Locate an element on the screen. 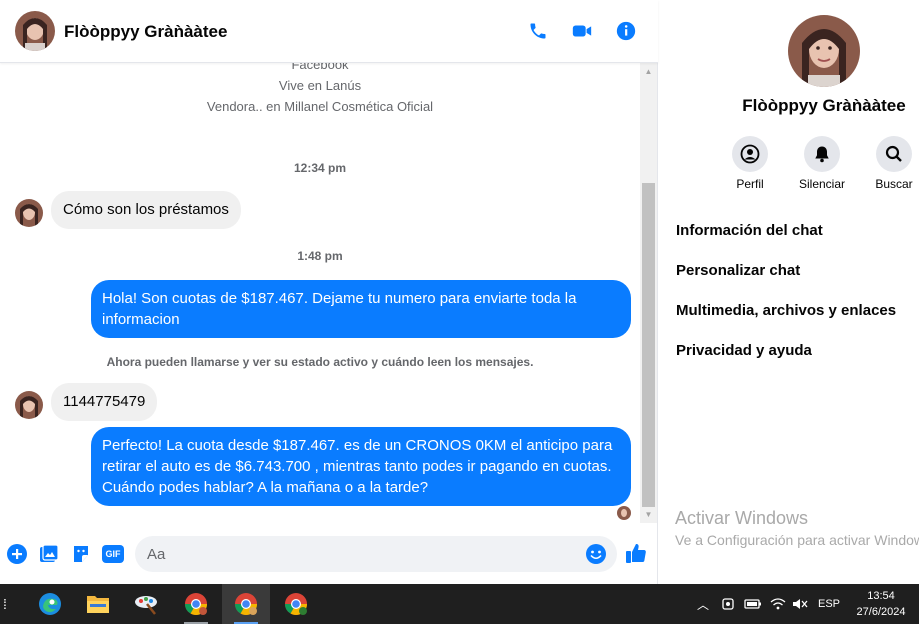  mute-button is located at coordinates (822, 154).